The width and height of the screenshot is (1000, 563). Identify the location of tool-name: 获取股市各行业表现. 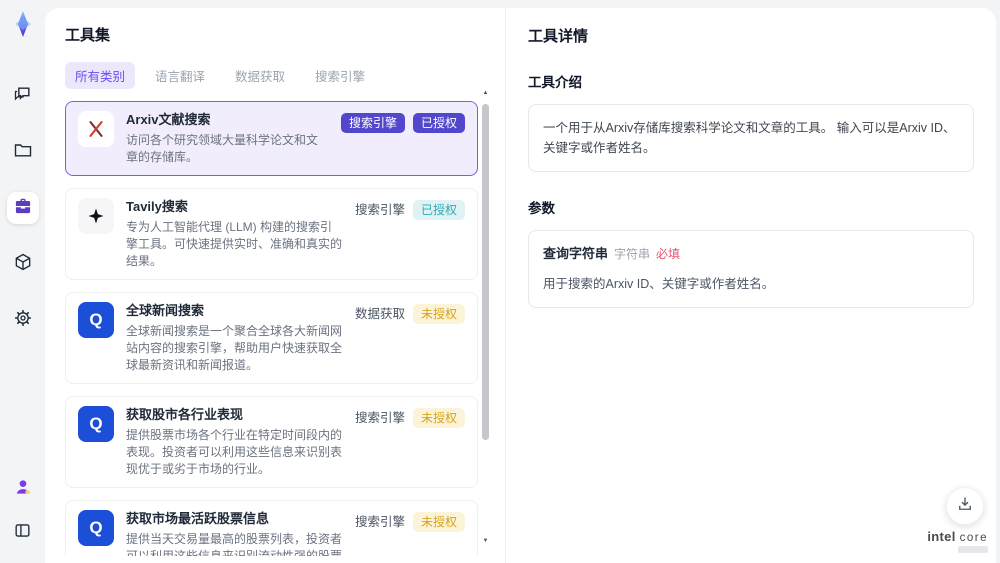
(185, 414).